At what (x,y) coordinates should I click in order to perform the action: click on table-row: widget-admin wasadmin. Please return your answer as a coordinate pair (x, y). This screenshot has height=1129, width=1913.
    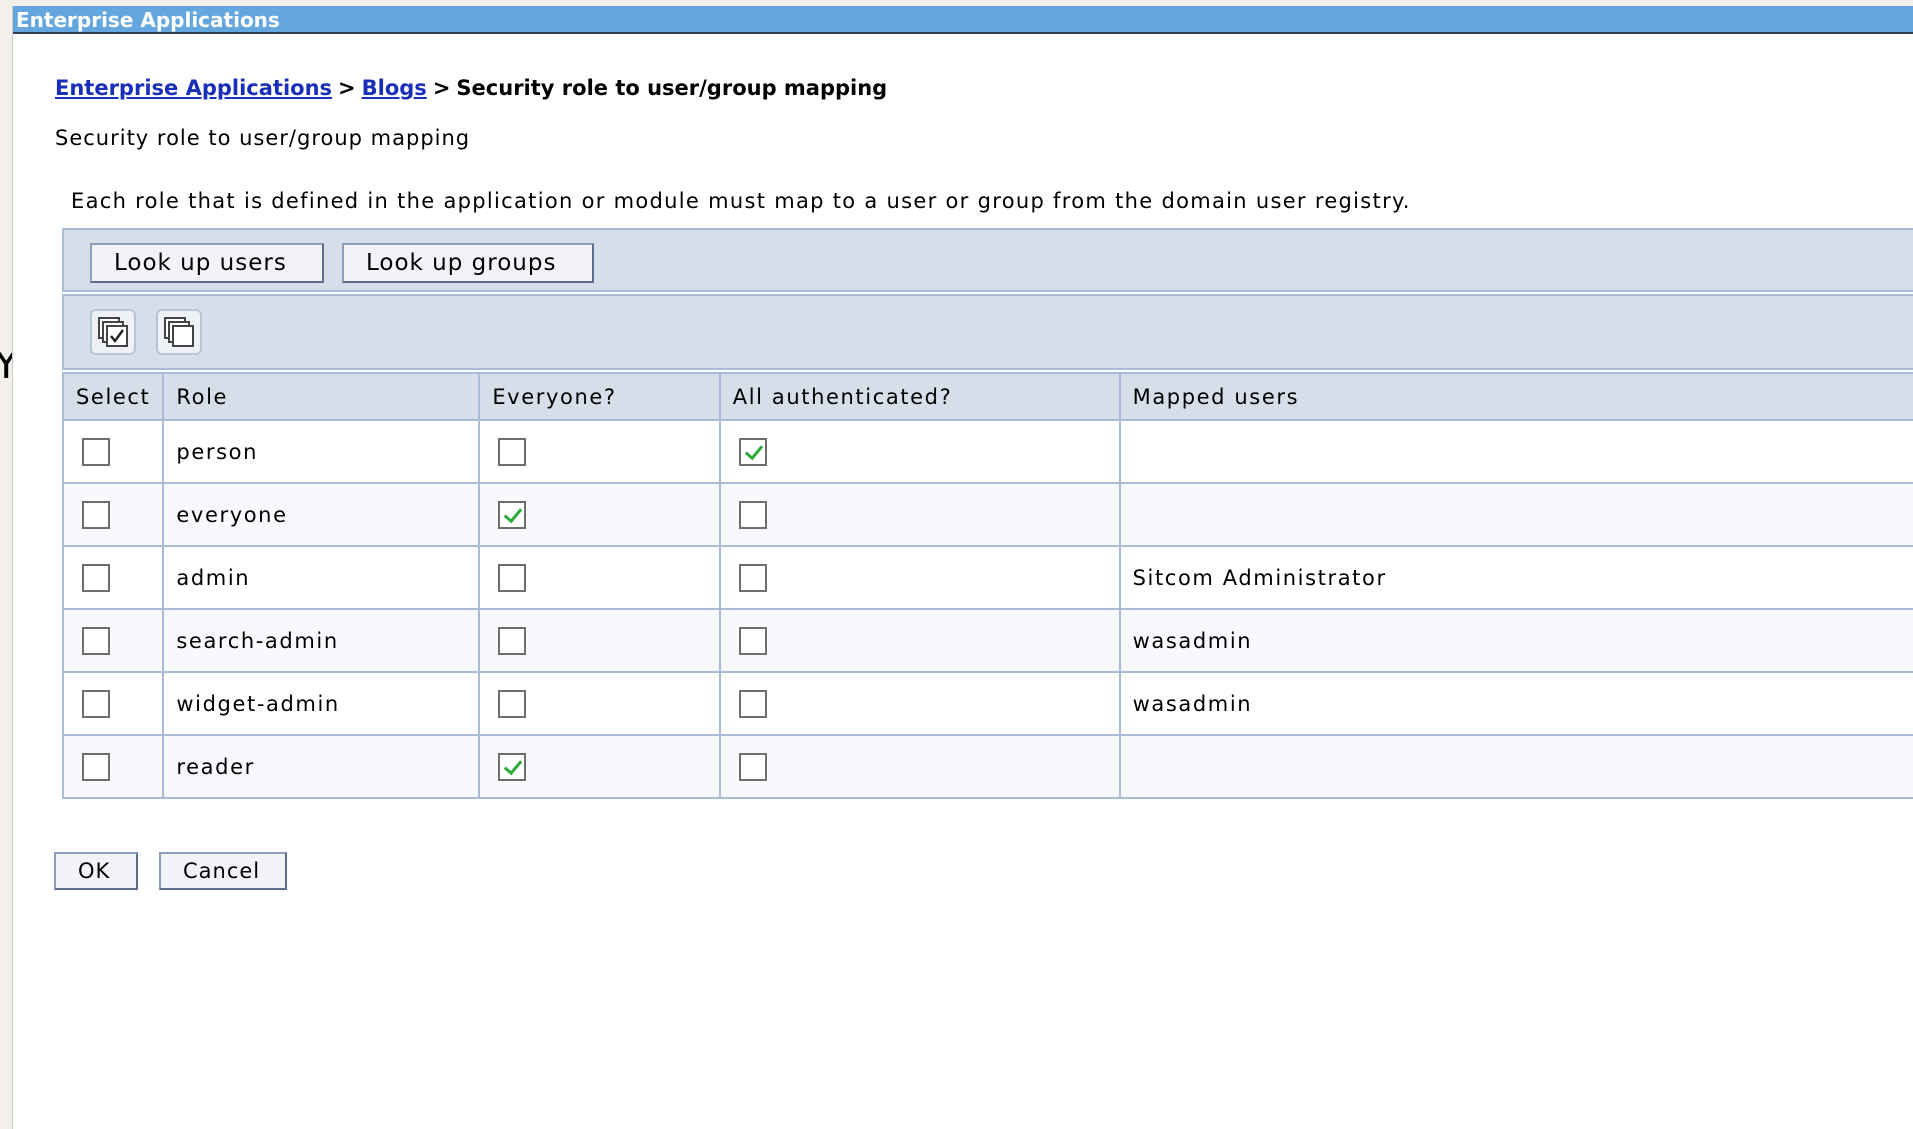
    Looking at the image, I should click on (987, 703).